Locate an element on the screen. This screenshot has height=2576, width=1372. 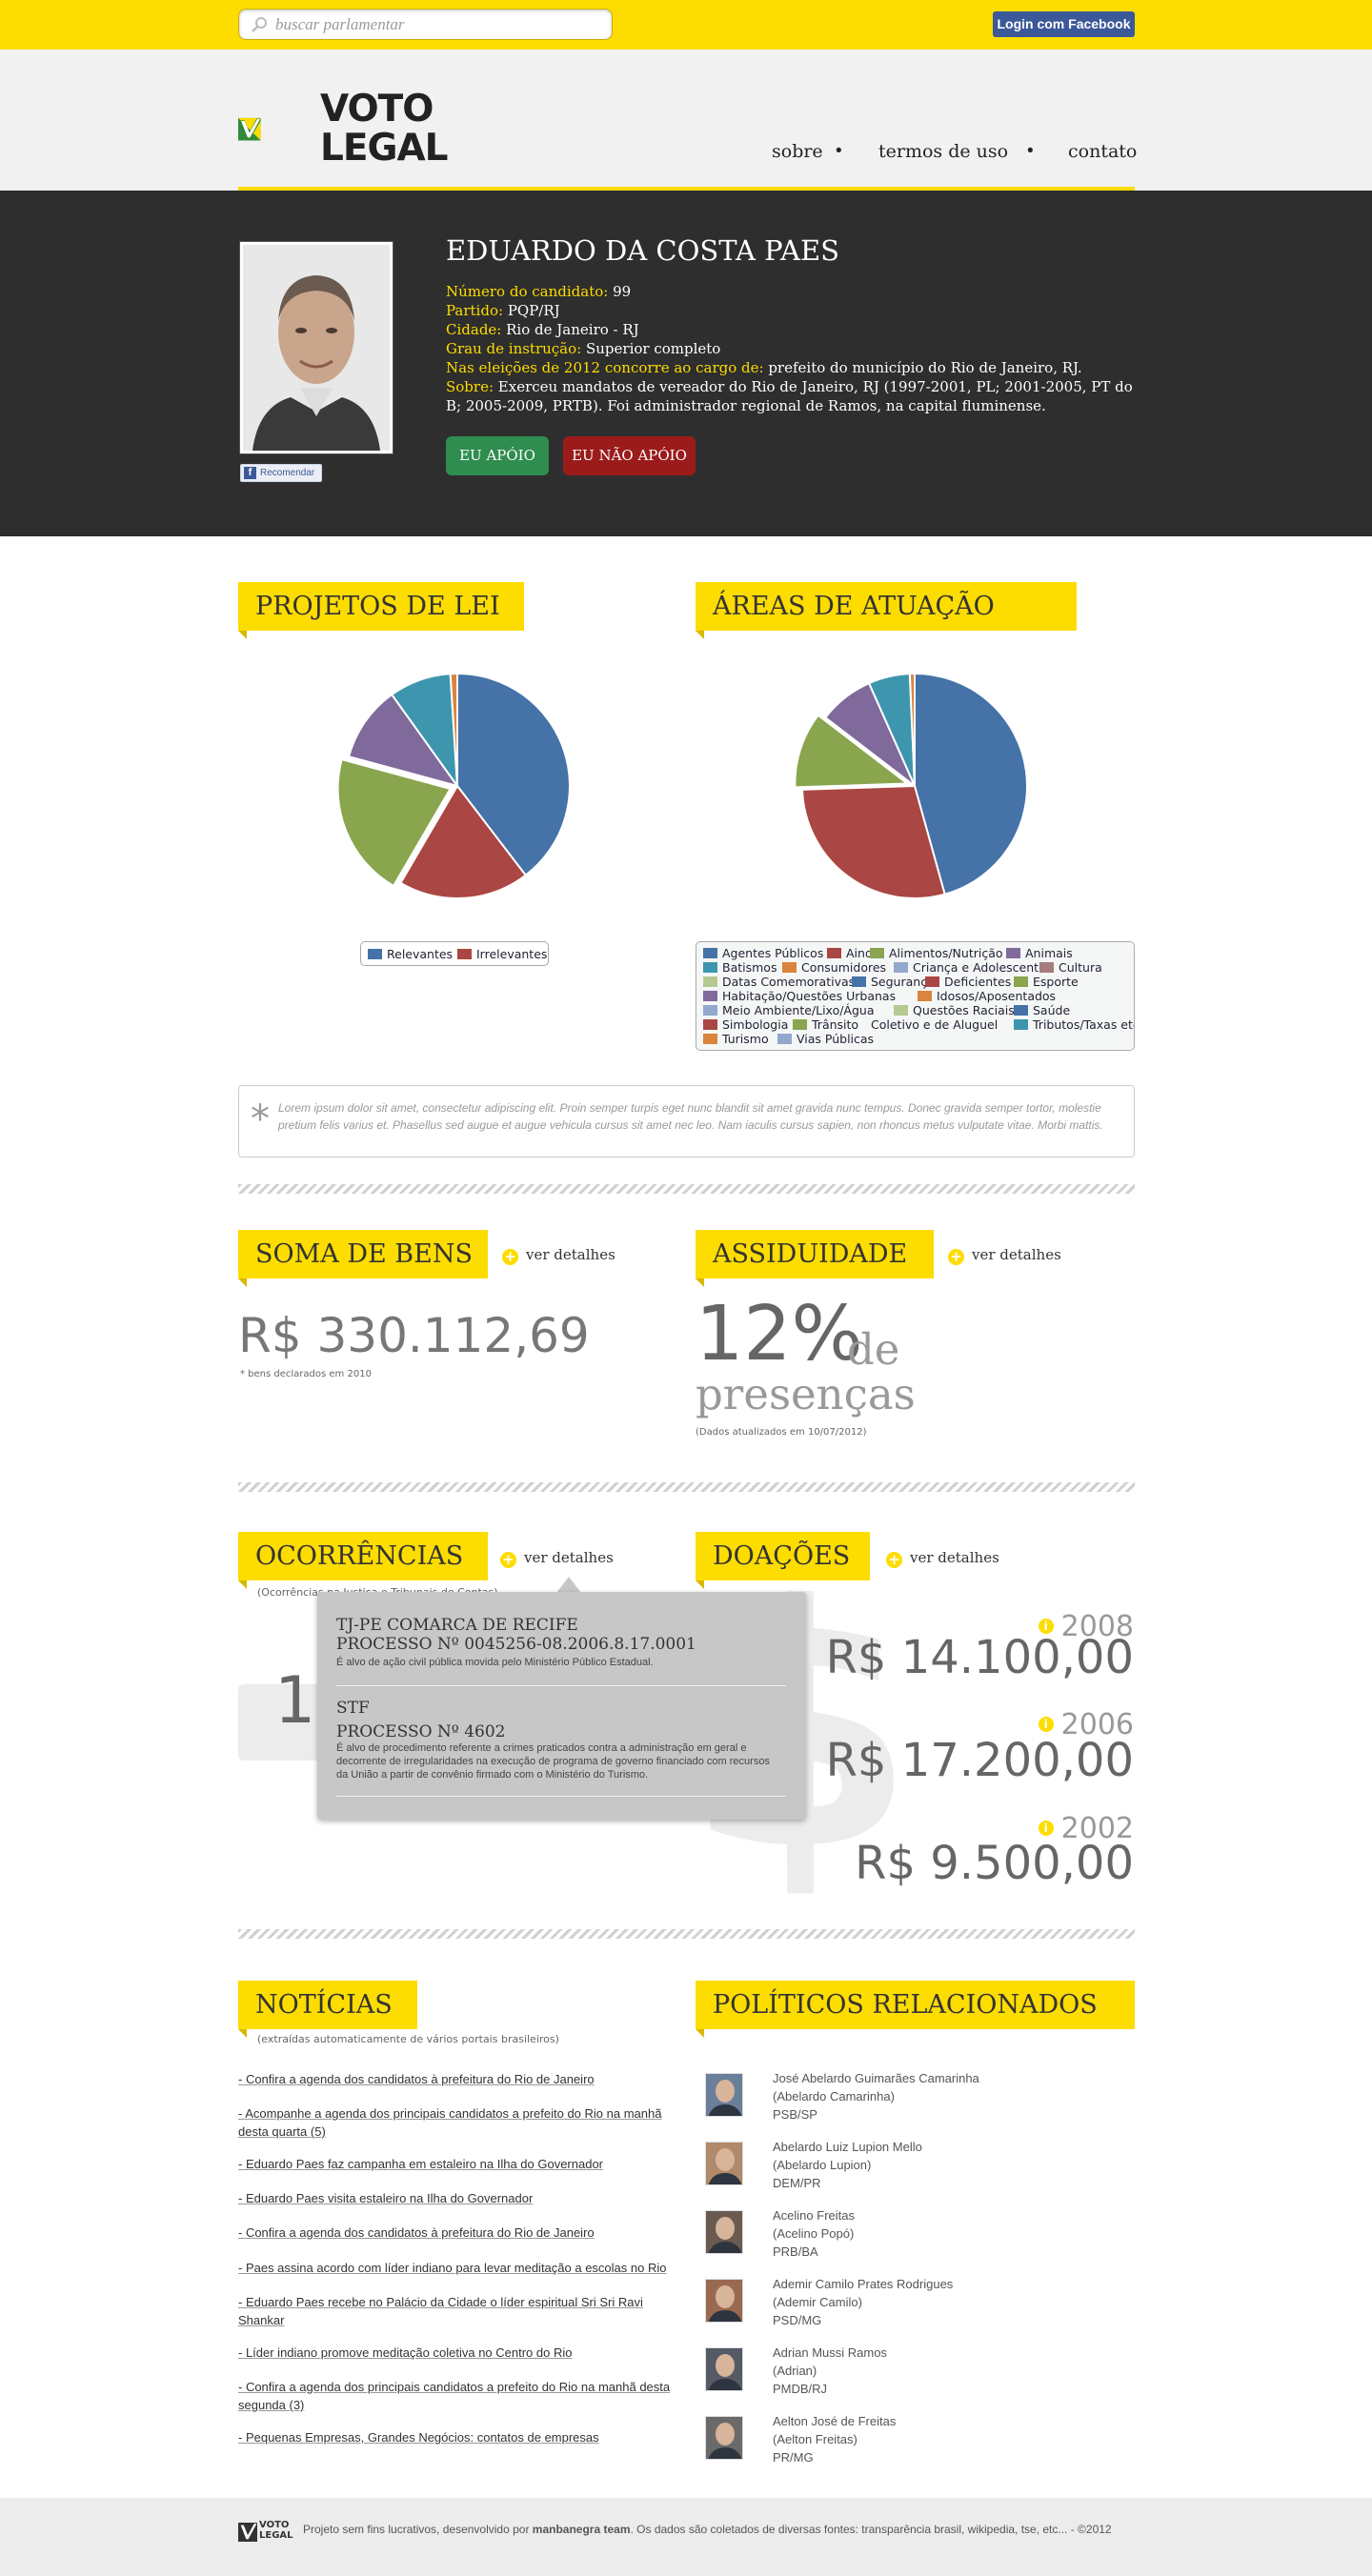
legend-item: Segurança is located at coordinates (893, 982).